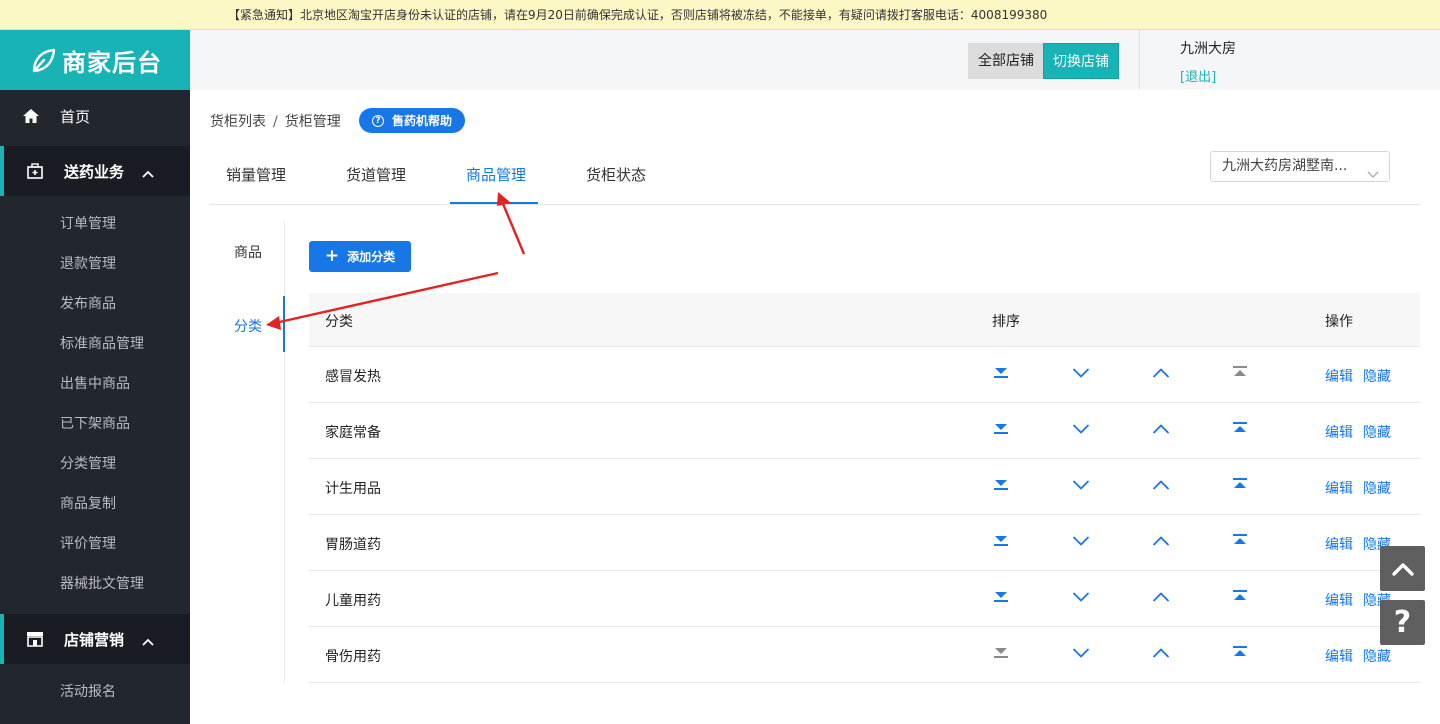  I want to click on table-row: 骨伤用药 编辑 隐藏, so click(864, 655).